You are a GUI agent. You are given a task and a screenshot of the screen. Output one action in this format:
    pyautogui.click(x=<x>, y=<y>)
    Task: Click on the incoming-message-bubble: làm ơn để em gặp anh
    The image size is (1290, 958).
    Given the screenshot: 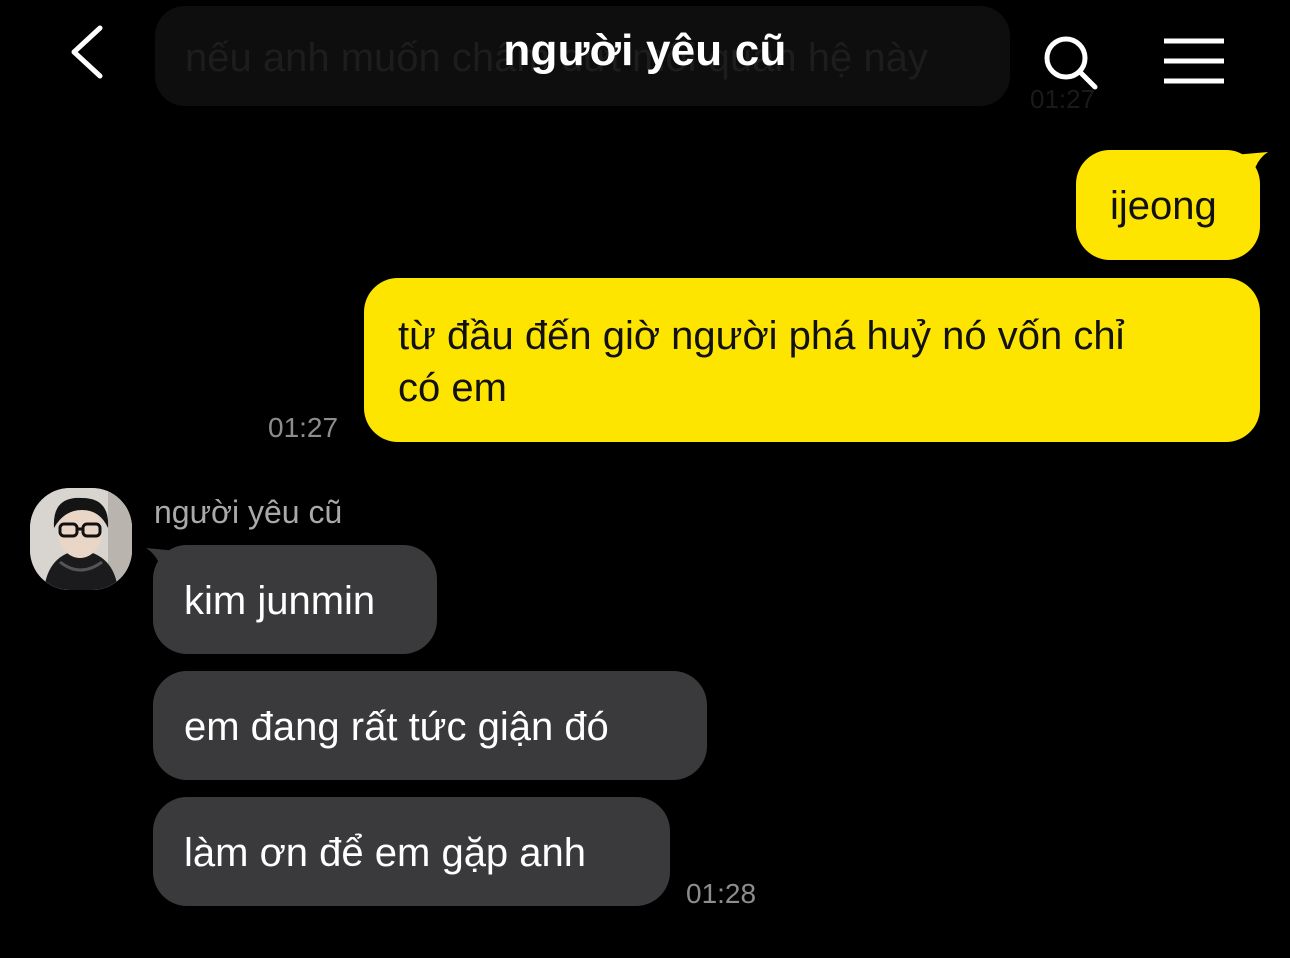 What is the action you would take?
    pyautogui.click(x=411, y=851)
    